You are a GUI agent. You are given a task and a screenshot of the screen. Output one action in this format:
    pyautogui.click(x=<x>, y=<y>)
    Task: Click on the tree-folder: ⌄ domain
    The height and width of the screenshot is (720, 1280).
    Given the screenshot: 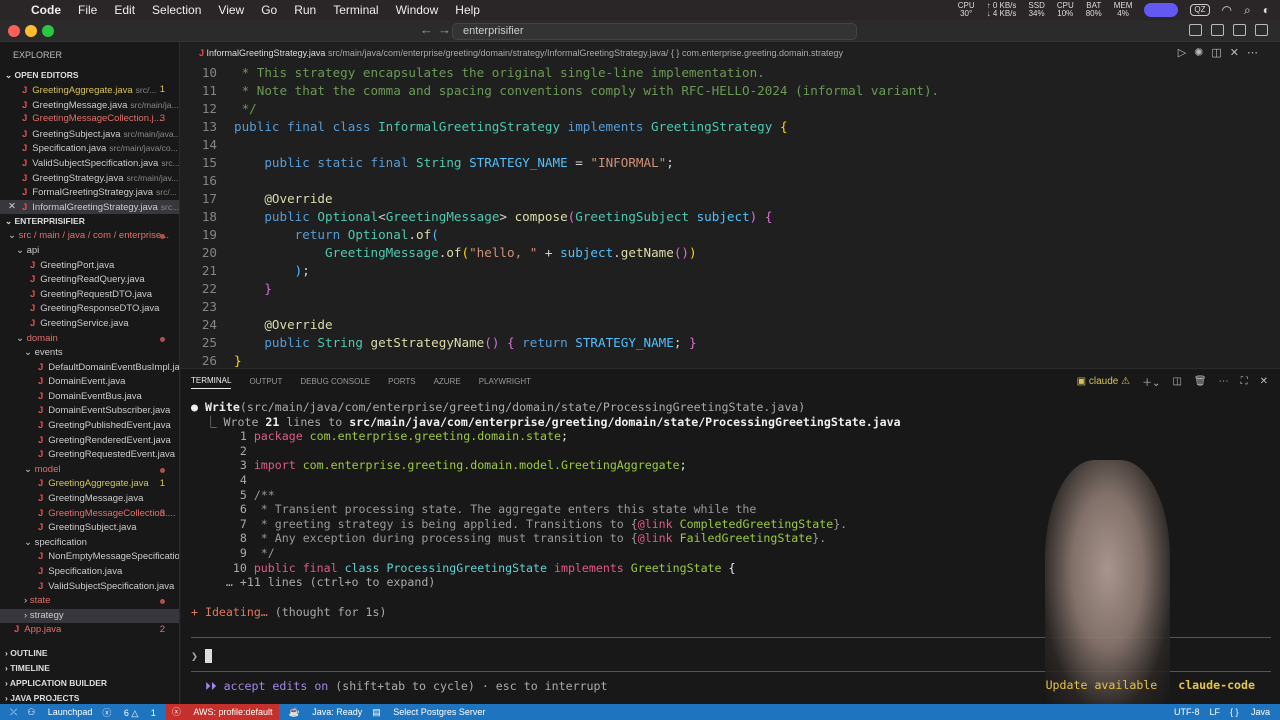 What is the action you would take?
    pyautogui.click(x=89, y=339)
    